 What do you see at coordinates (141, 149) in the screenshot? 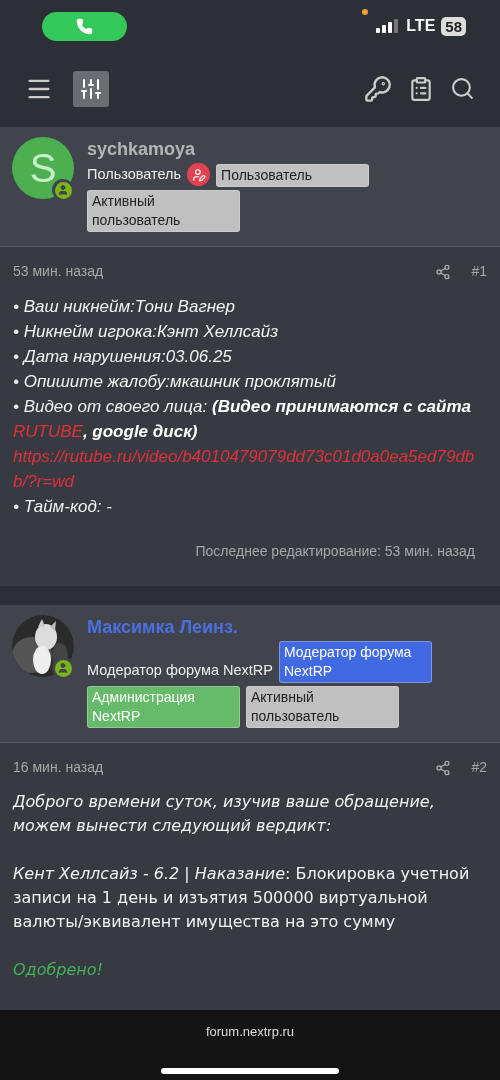
I see `username: sychkamoya` at bounding box center [141, 149].